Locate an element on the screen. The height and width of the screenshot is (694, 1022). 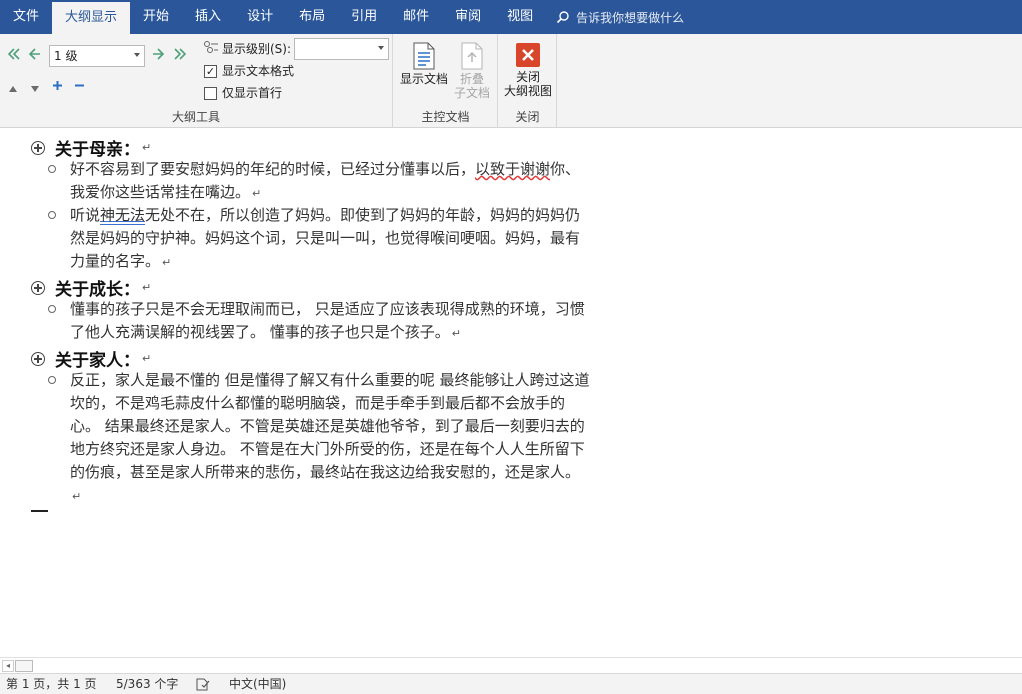
collapse-line1: 折叠 is located at coordinates (471, 79).